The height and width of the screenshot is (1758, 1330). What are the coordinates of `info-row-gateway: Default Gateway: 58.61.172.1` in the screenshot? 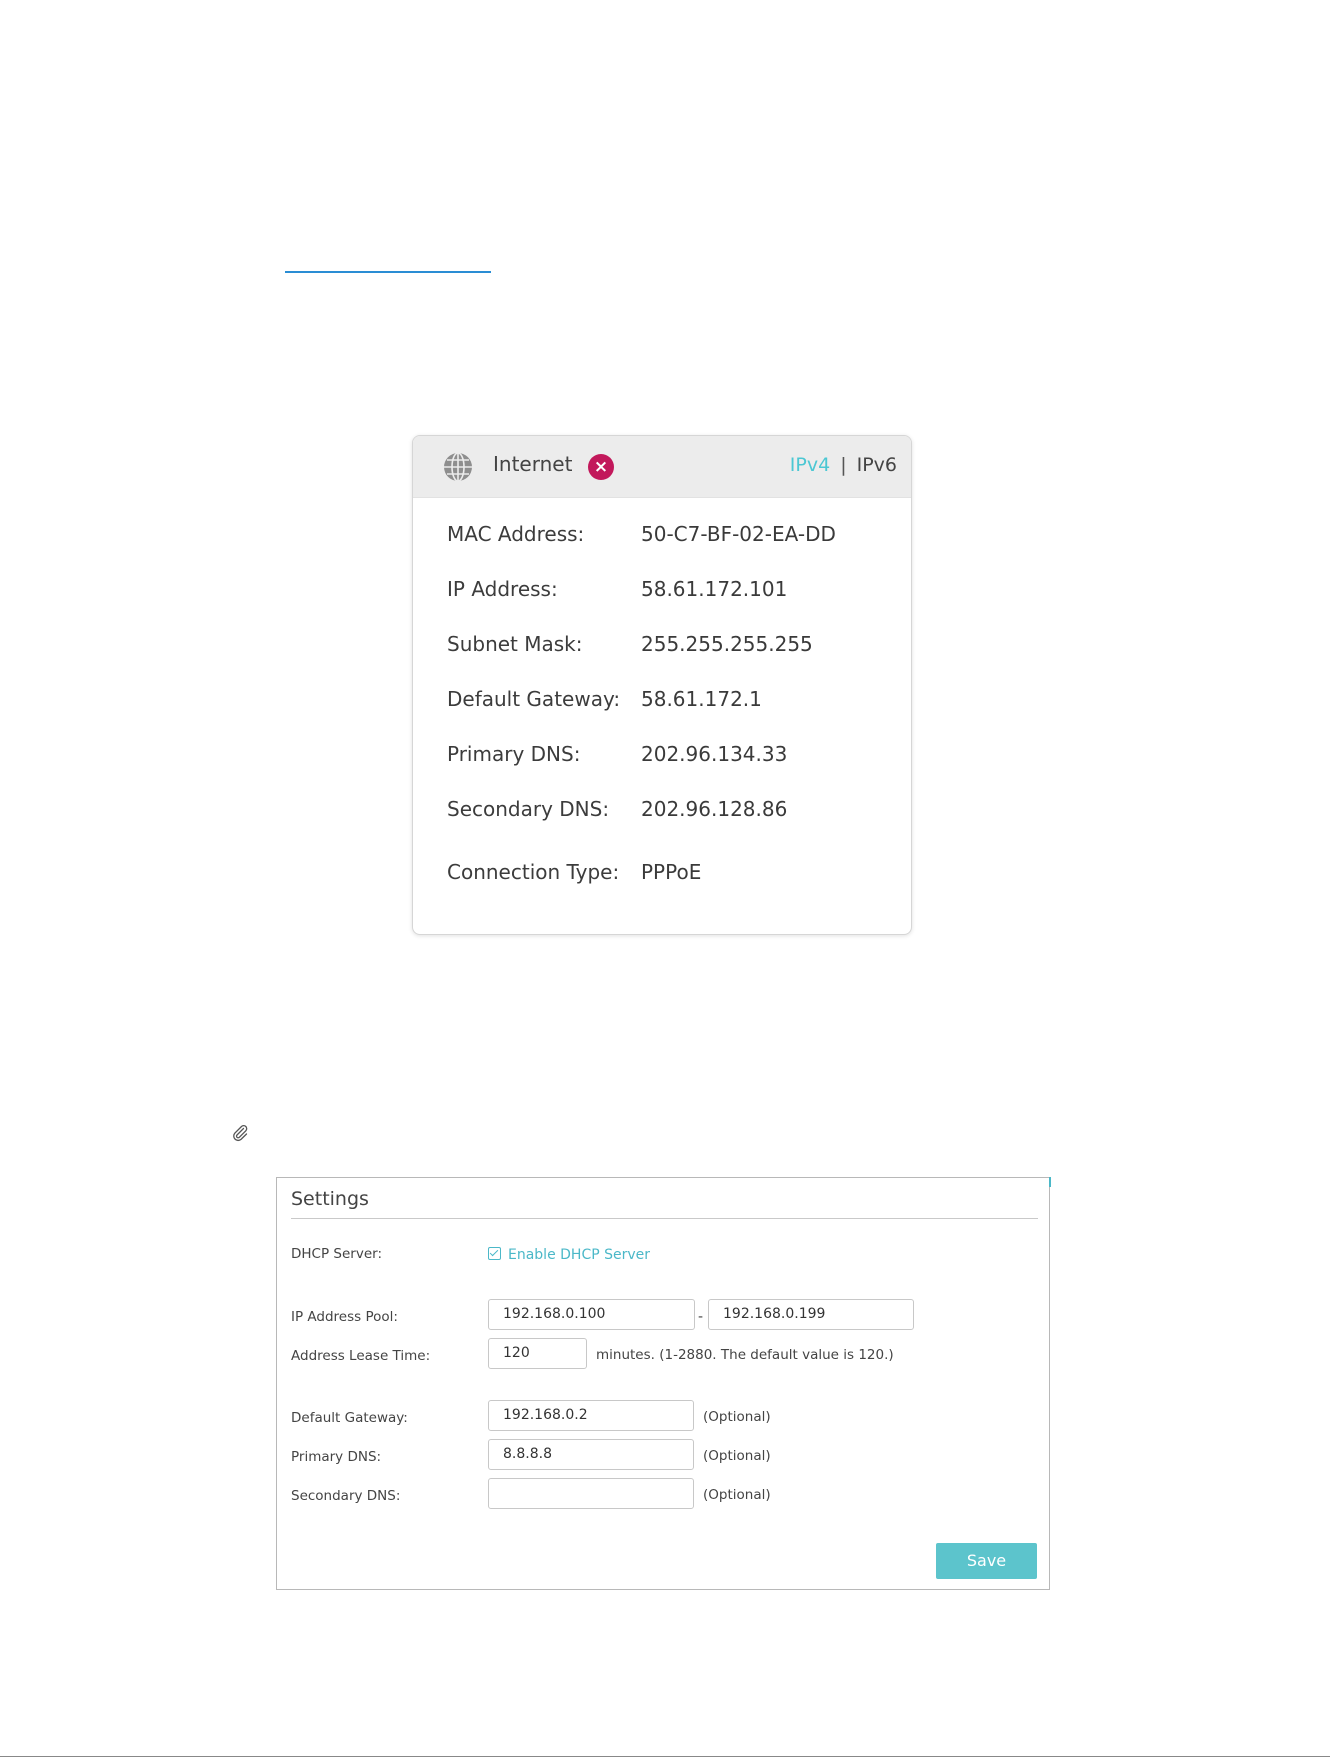 It's located at (604, 699).